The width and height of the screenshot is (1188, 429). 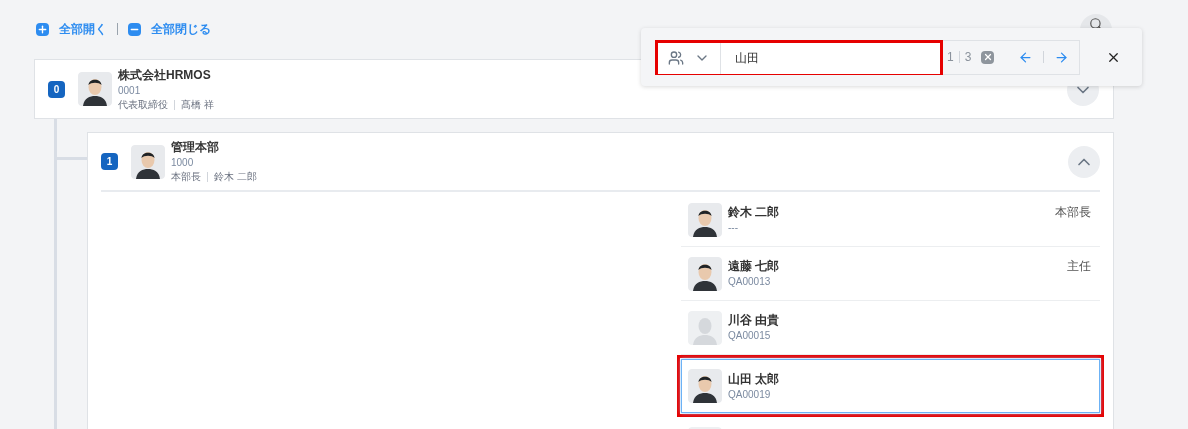 I want to click on minus-icon, so click(x=134, y=29).